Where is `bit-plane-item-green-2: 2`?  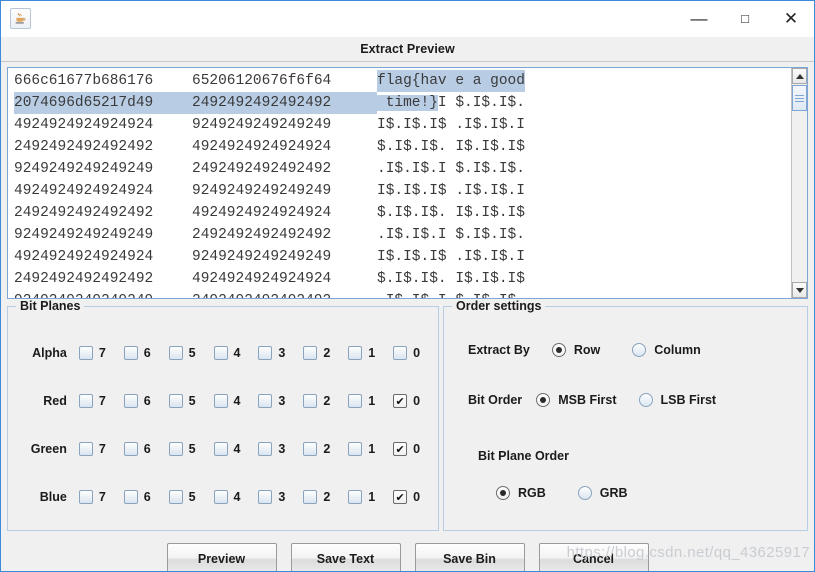
bit-plane-item-green-2: 2 is located at coordinates (325, 449).